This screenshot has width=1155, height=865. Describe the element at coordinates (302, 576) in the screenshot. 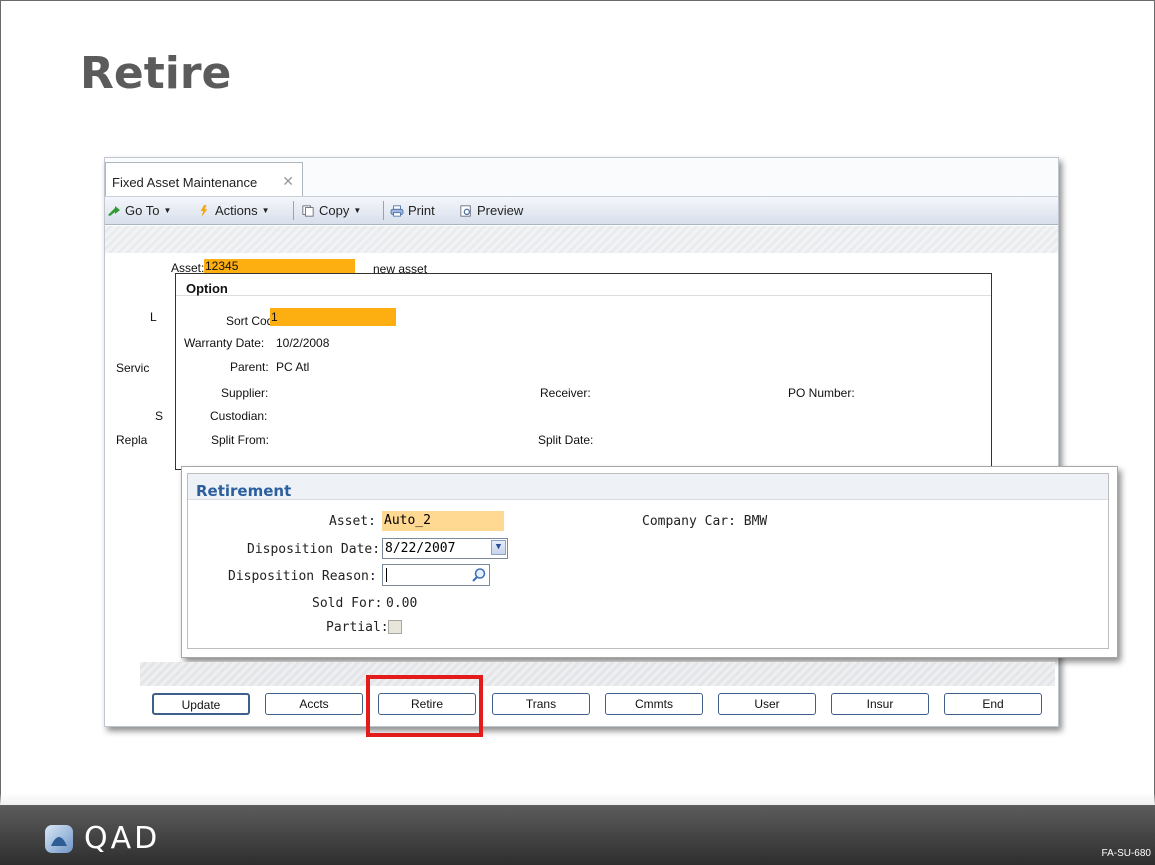

I see `disposition-reason-label: Disposition Reason:` at that location.